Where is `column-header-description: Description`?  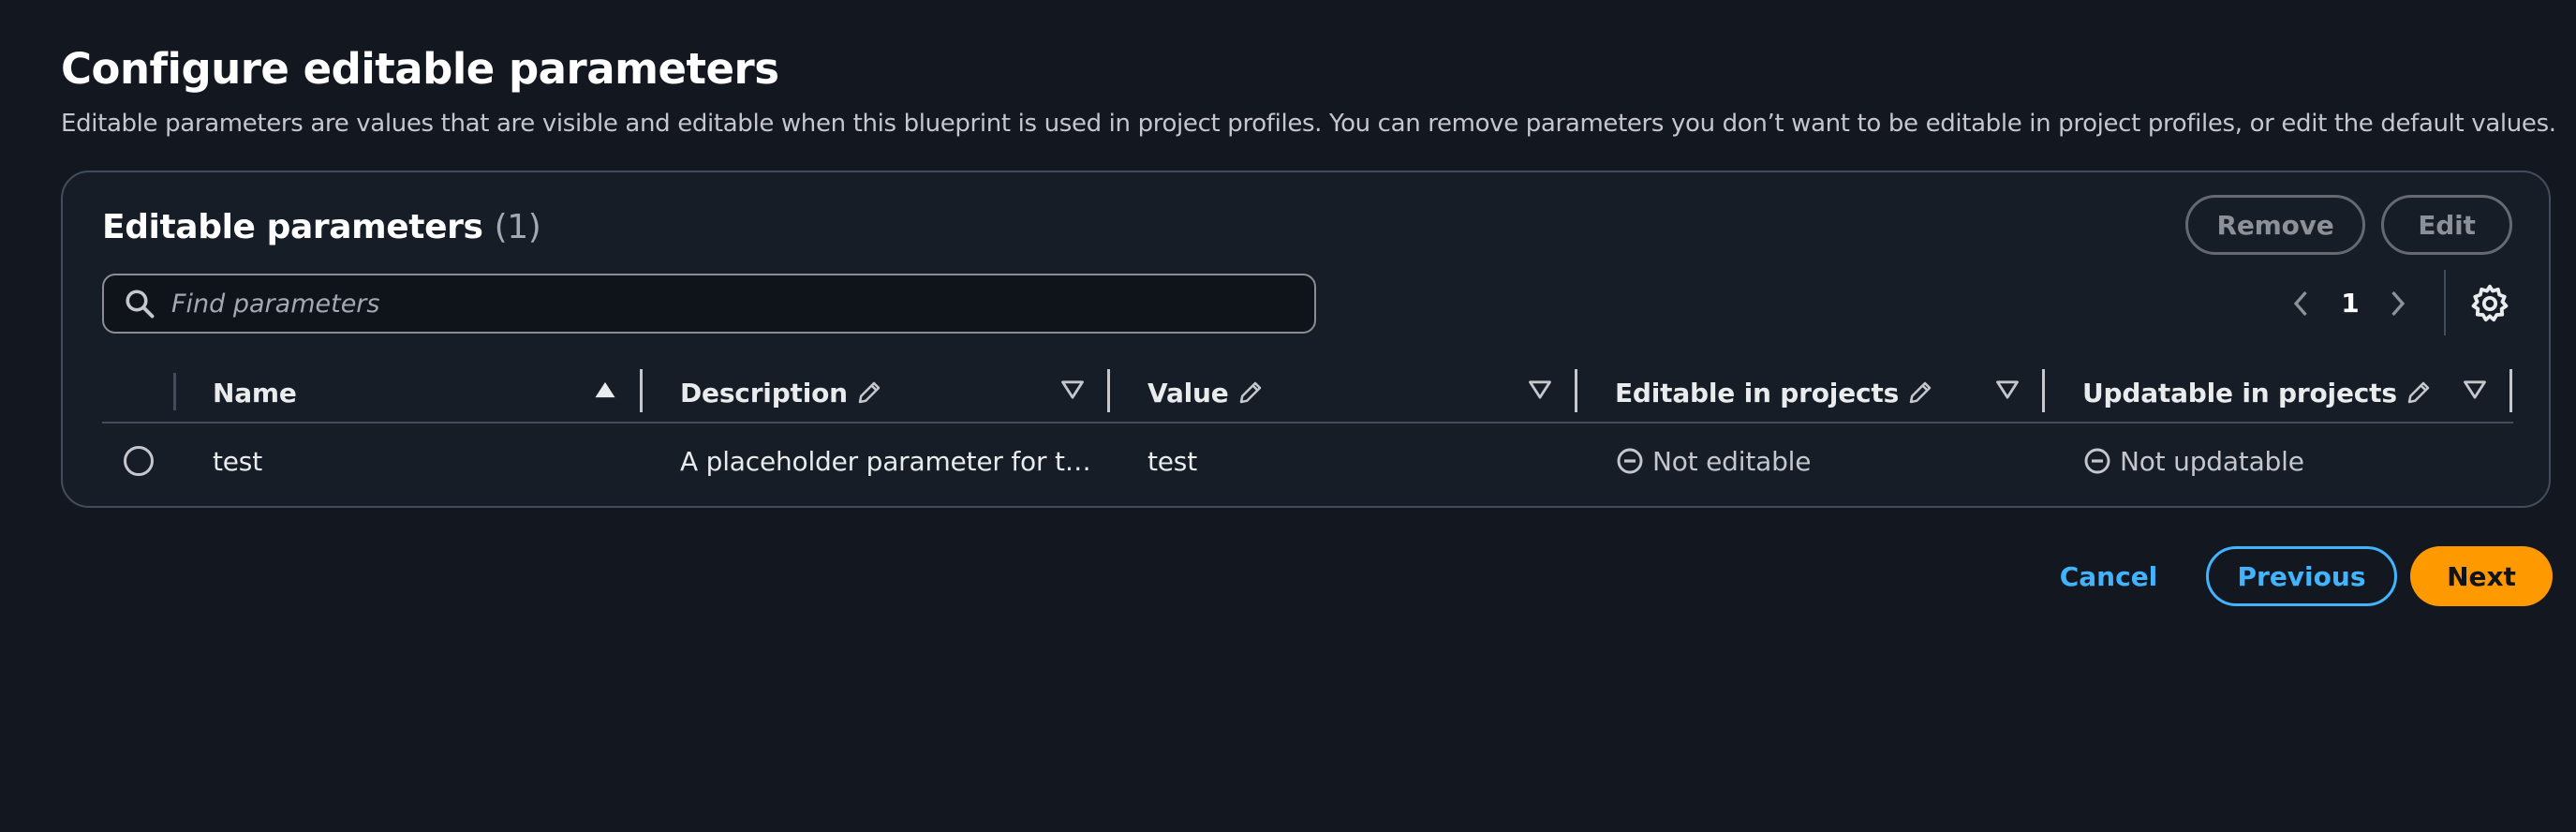
column-header-description: Description is located at coordinates (782, 392).